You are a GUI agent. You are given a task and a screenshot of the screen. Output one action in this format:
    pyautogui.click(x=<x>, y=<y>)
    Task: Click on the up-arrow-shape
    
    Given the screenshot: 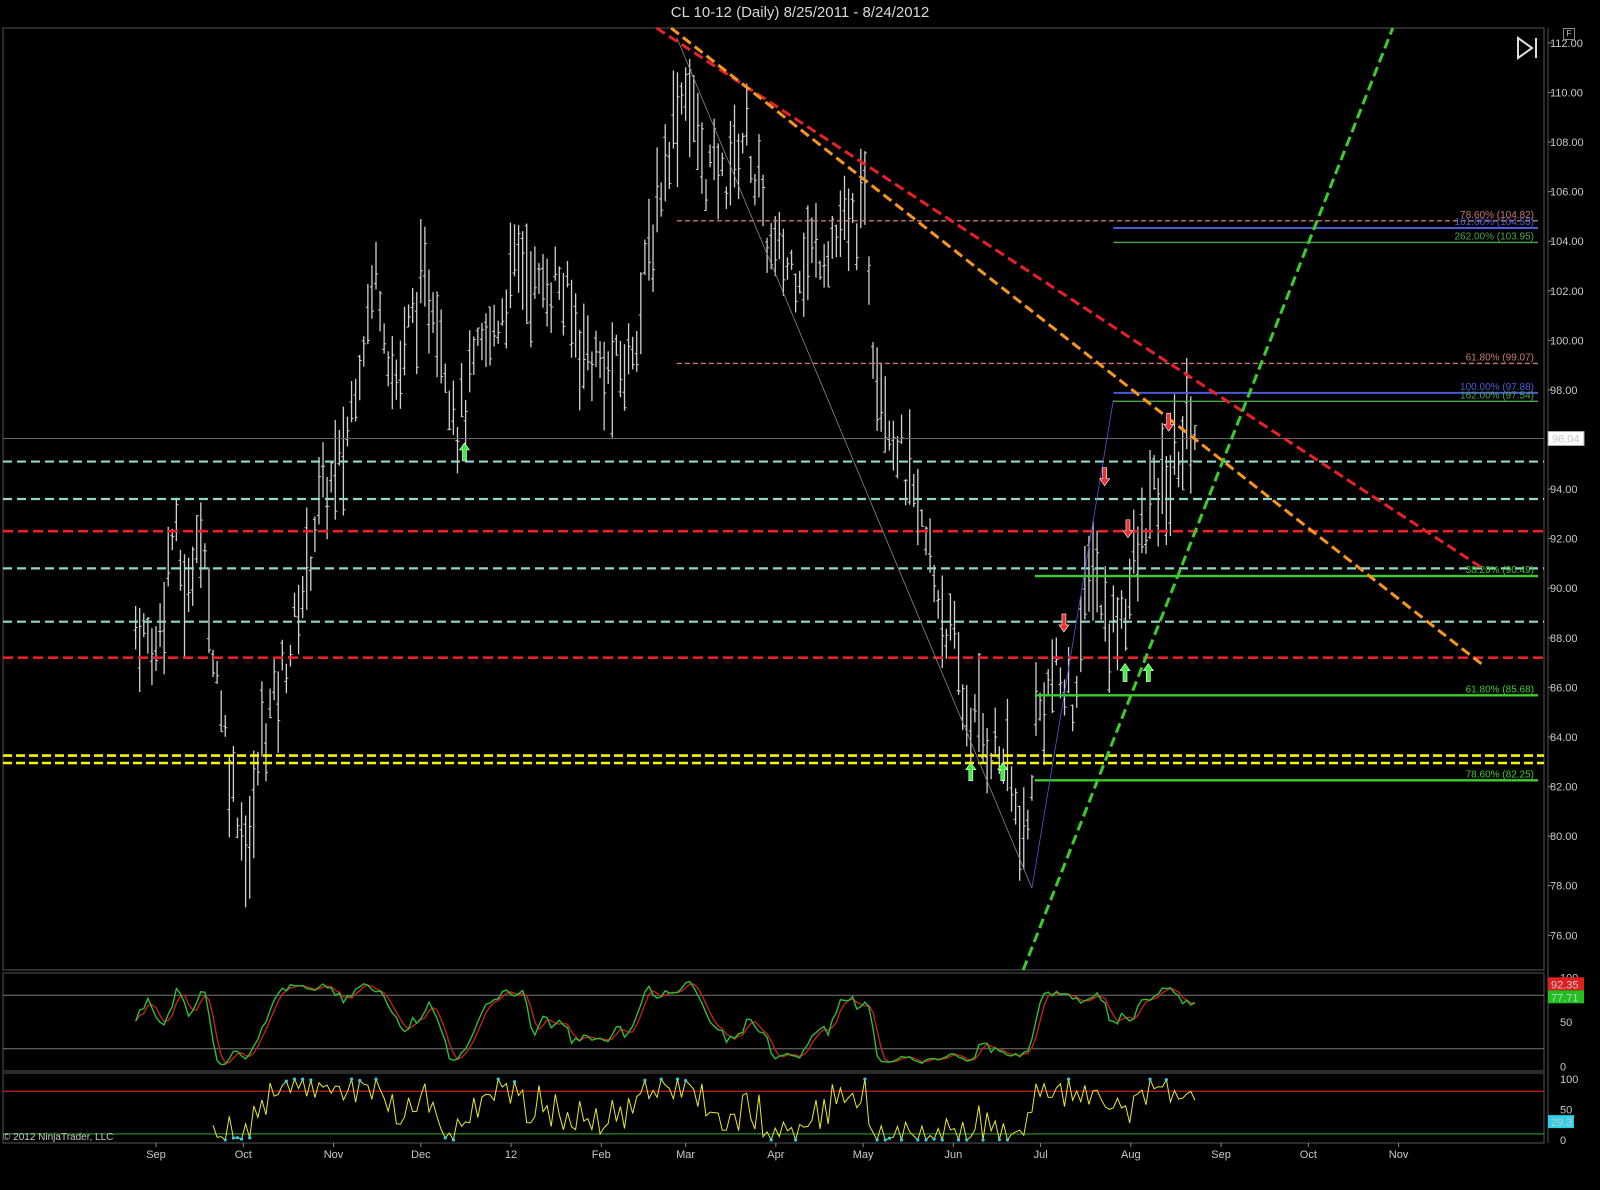 What is the action you would take?
    pyautogui.click(x=1125, y=672)
    